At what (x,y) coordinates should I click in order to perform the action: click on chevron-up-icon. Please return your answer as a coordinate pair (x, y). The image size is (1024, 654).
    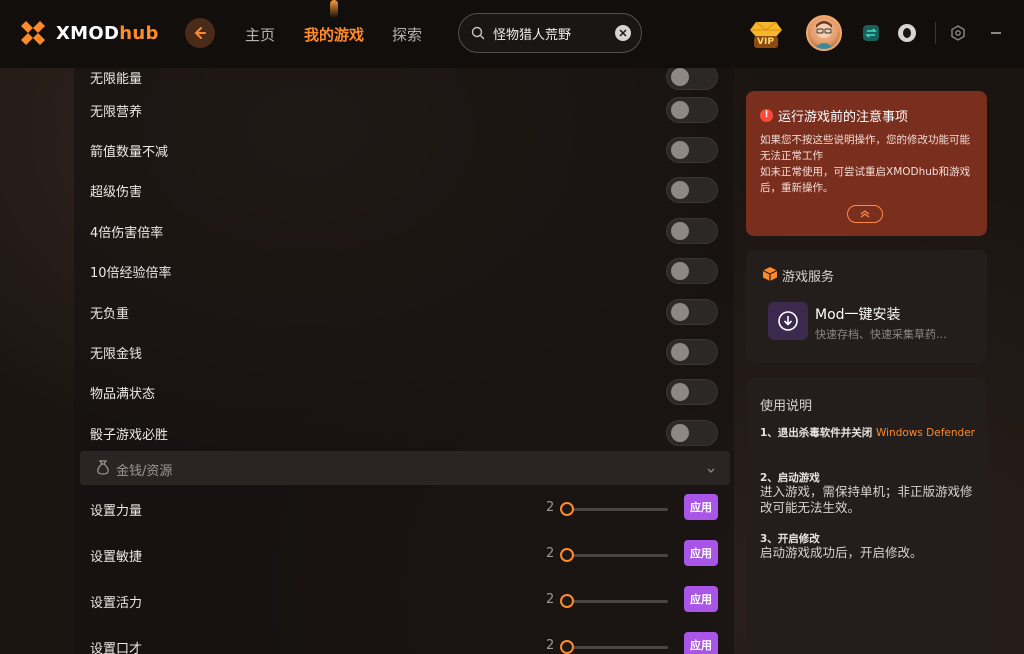
    Looking at the image, I should click on (865, 214).